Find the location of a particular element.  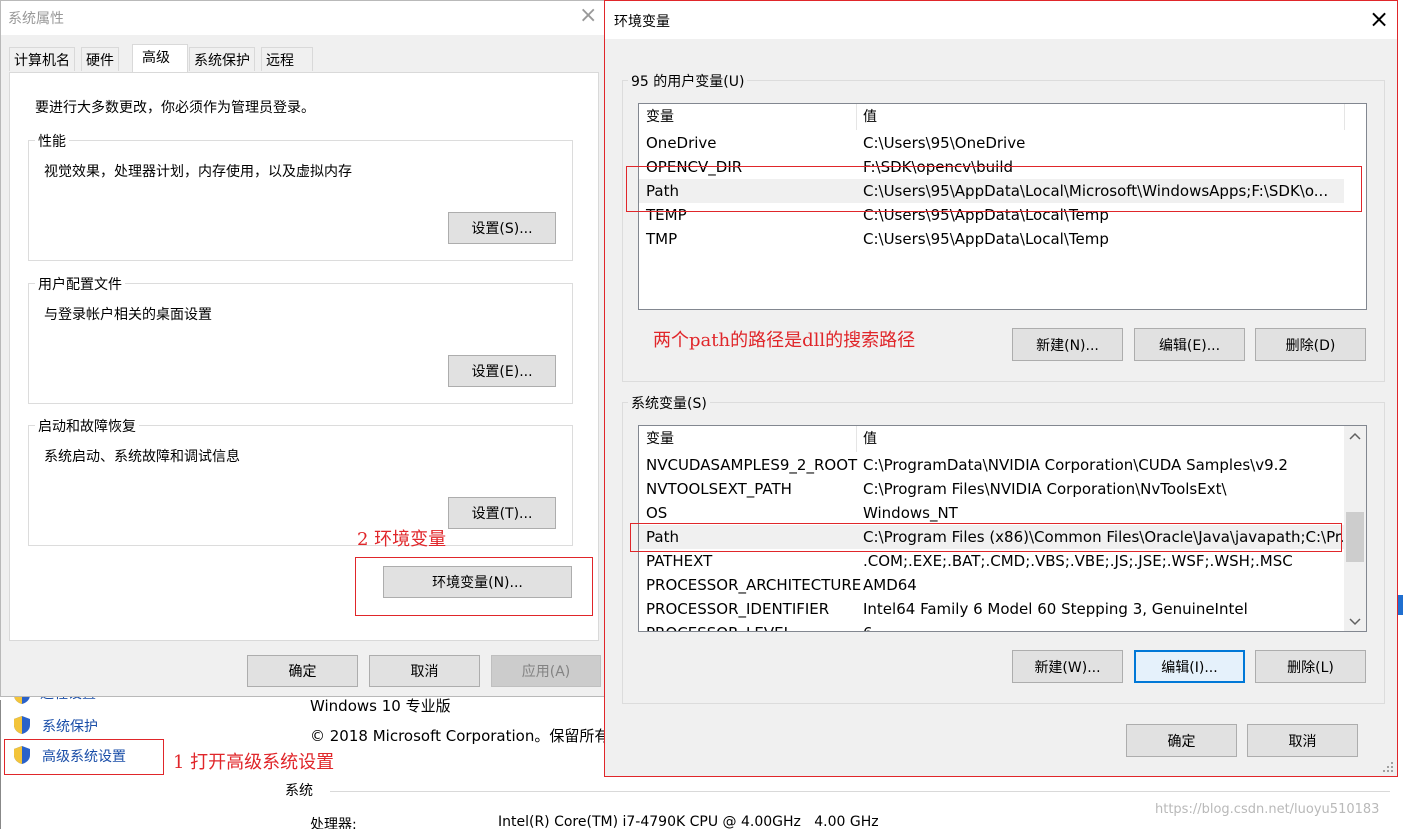

variable-name: PROCESSOR_IDENTIFIER is located at coordinates (738, 609).